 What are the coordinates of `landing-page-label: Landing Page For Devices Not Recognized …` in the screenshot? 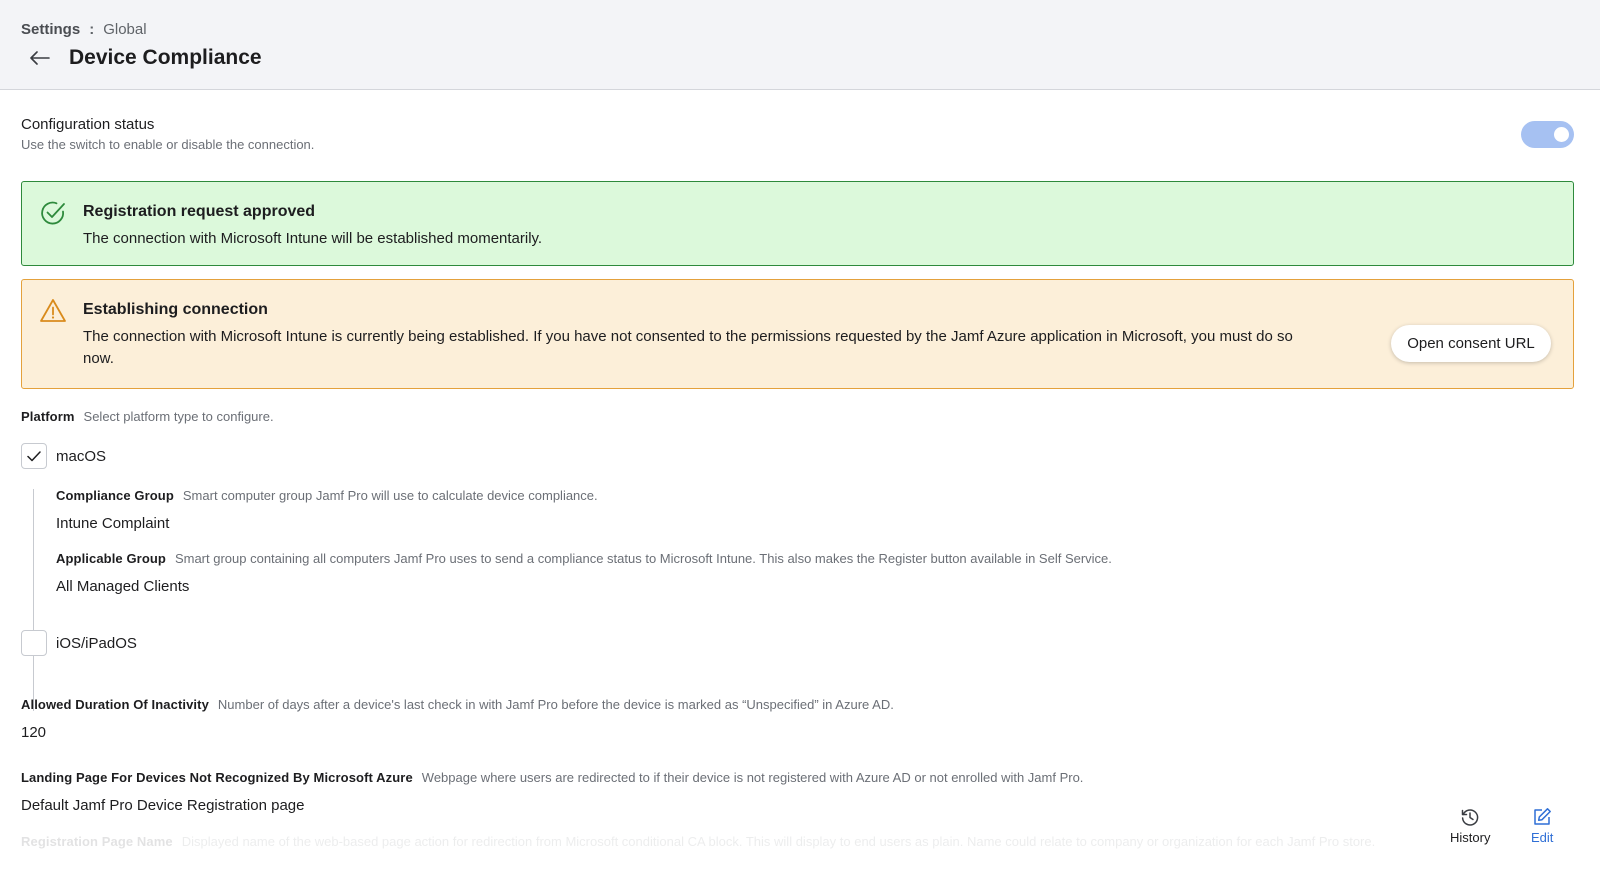 It's located at (217, 777).